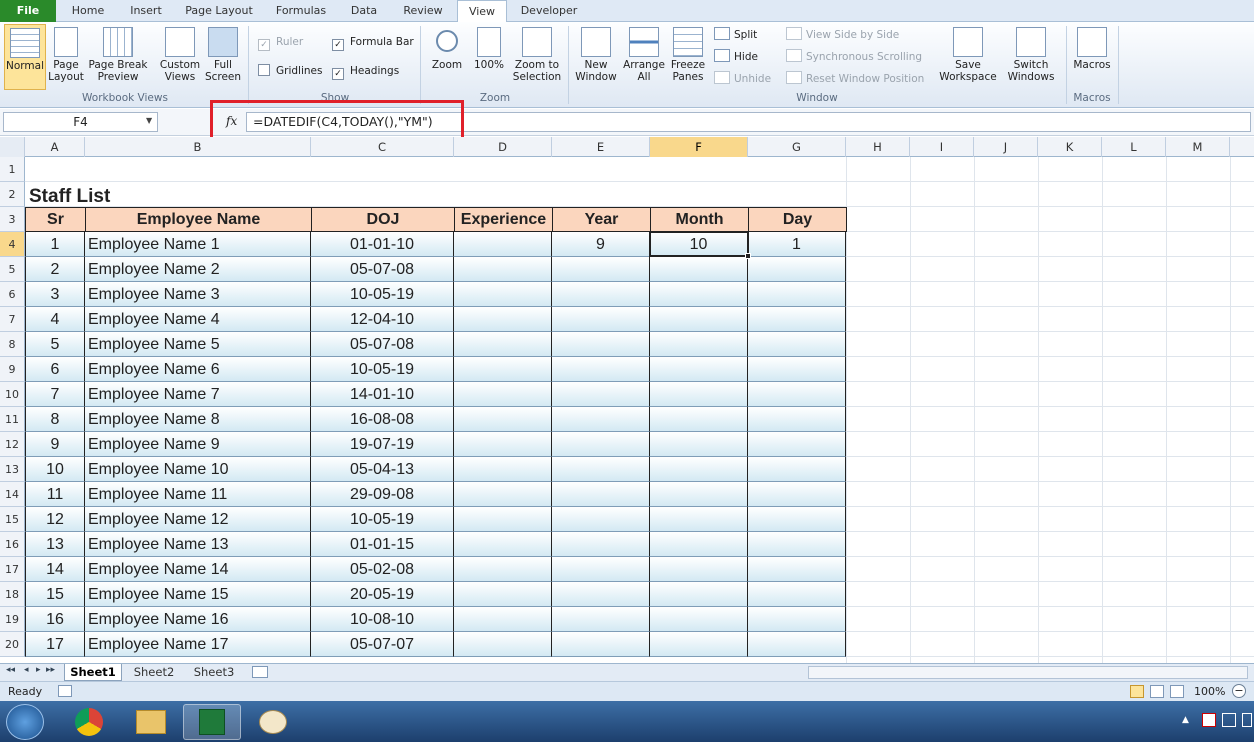 The image size is (1254, 742). What do you see at coordinates (482, 11) in the screenshot?
I see `tab-view: View` at bounding box center [482, 11].